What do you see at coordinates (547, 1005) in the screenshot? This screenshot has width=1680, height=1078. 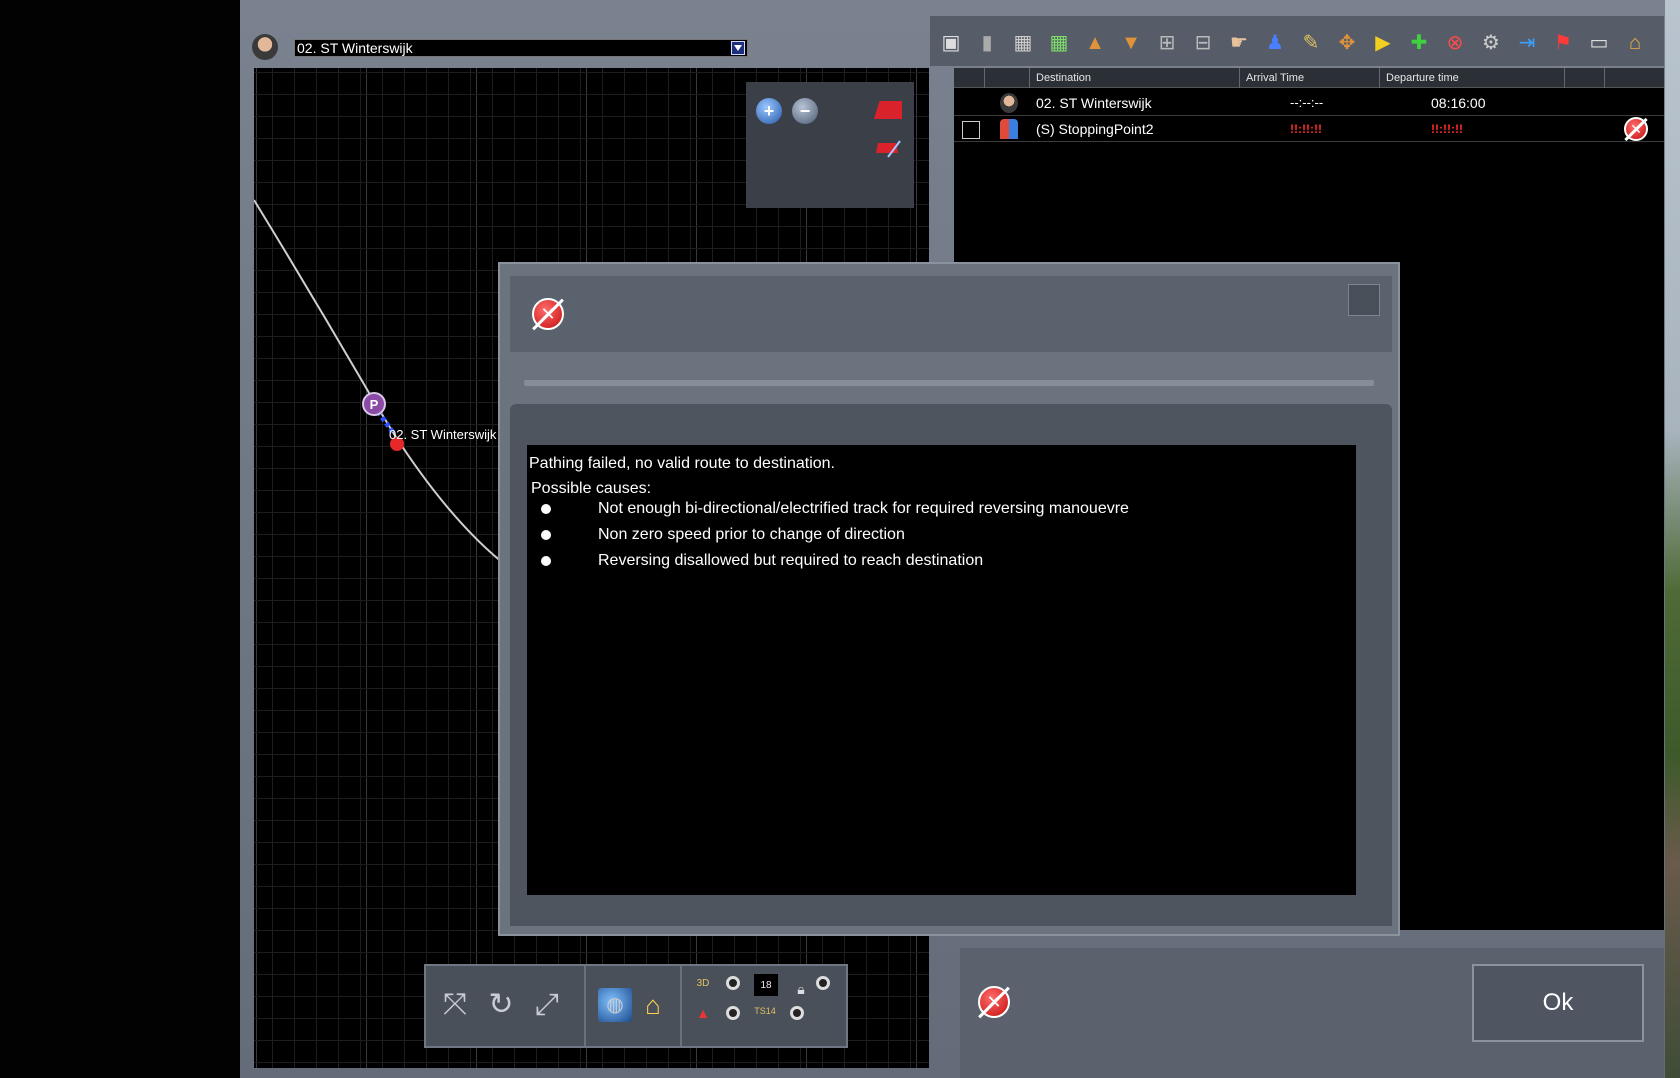 I see `resize-icon: ⤢` at bounding box center [547, 1005].